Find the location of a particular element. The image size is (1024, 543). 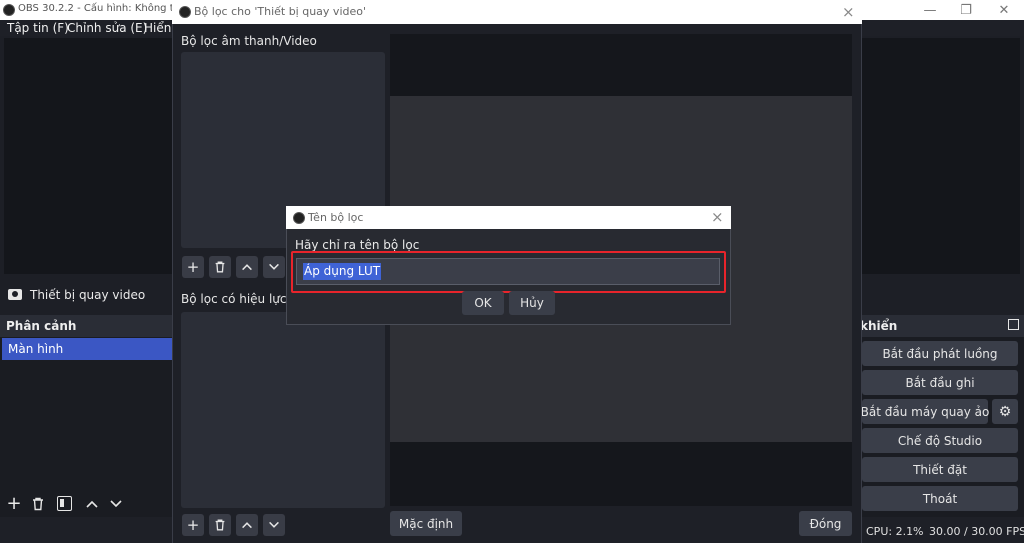

scenes-dock-header: Phân cảnh is located at coordinates (86, 326).